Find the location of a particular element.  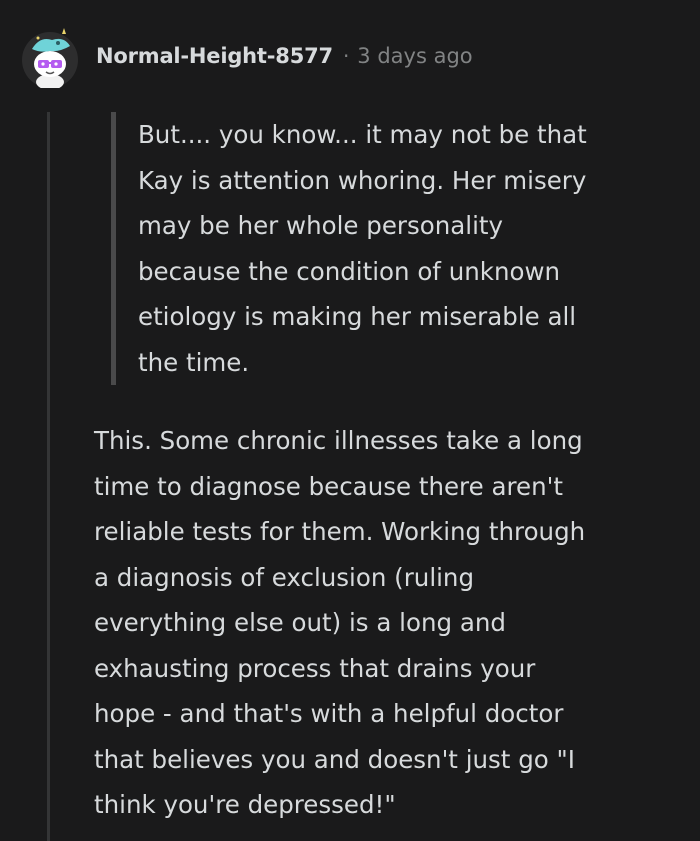

body-line: time to diagnose because there aren't is located at coordinates (328, 486).